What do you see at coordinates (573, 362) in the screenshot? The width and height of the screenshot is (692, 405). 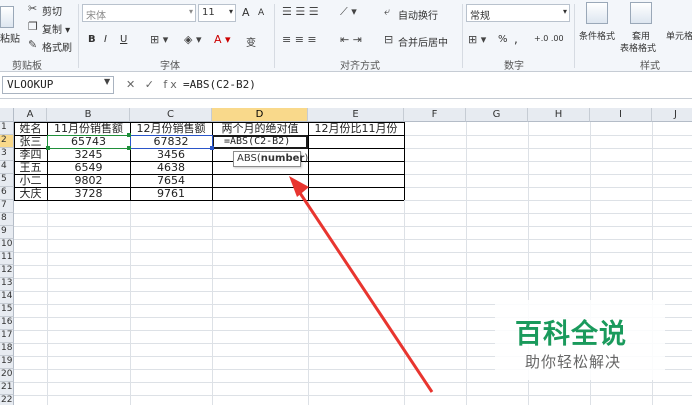 I see `watermark-subtitle: 助你轻松解决` at bounding box center [573, 362].